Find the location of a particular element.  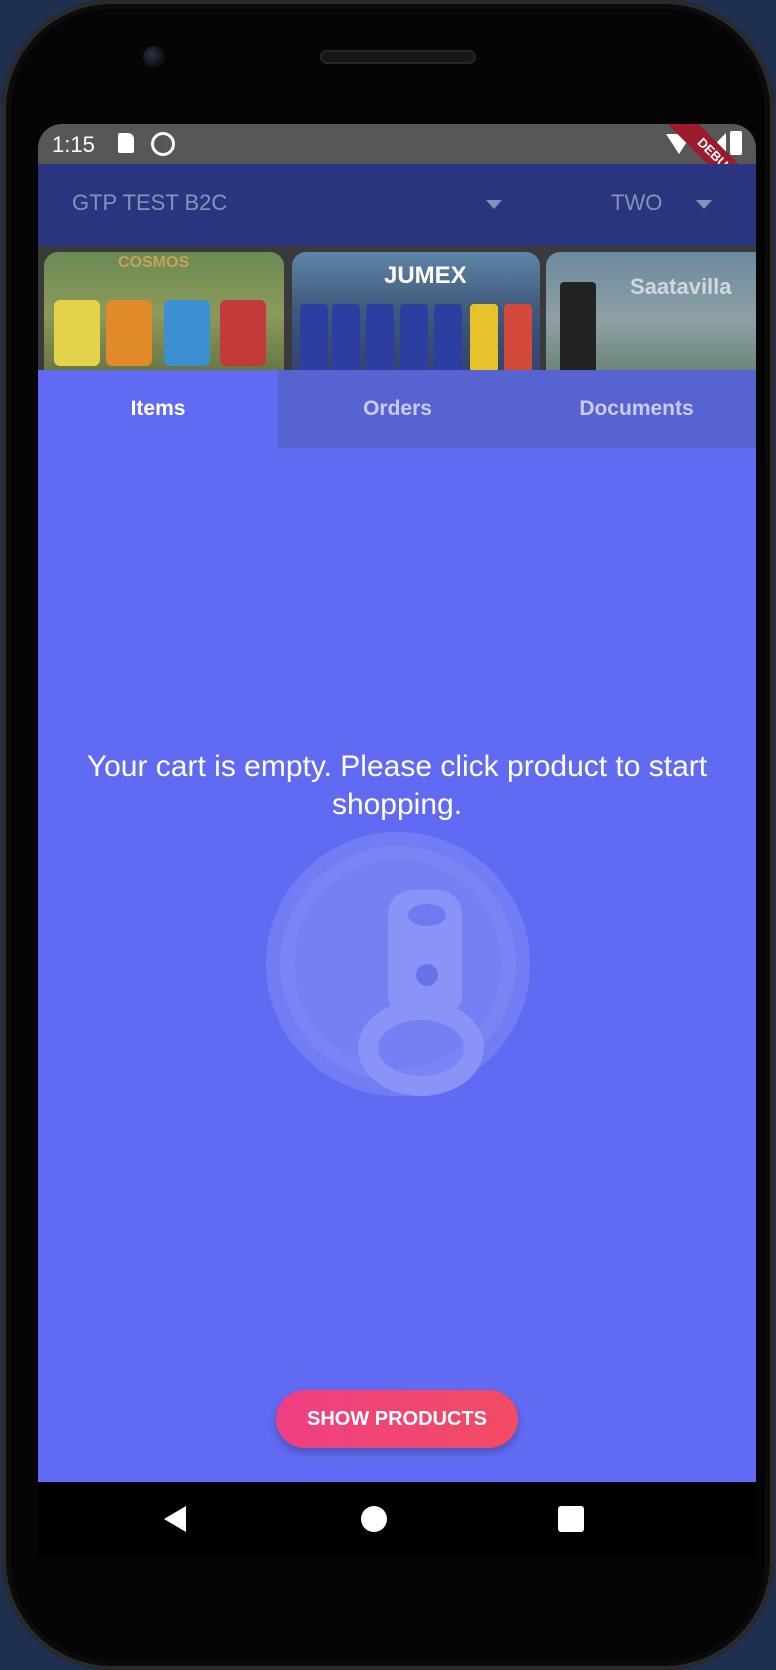

tab-items: Items is located at coordinates (158, 409).